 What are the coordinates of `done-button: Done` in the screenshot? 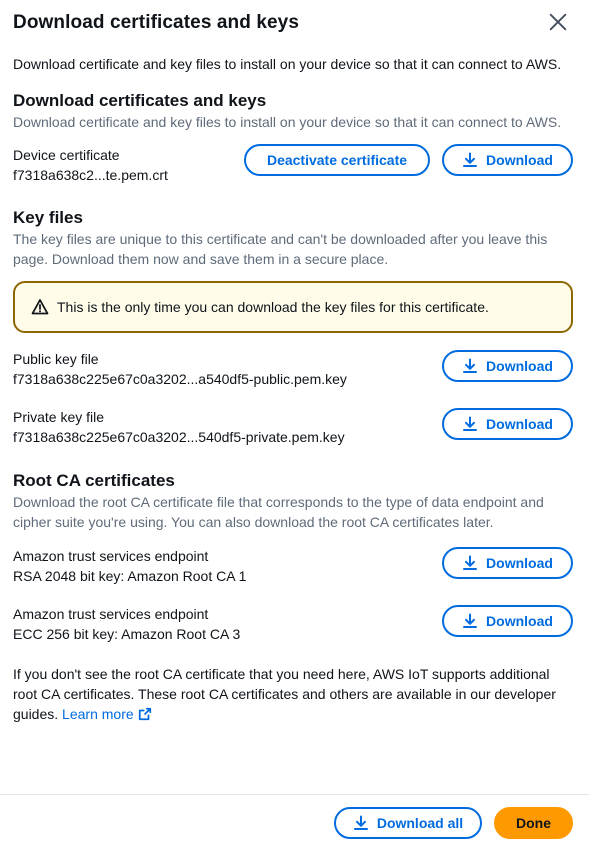 It's located at (533, 823).